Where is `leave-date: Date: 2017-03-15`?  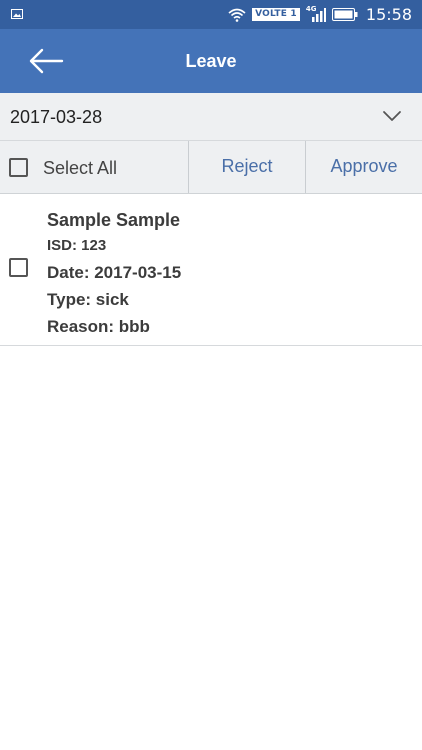
leave-date: Date: 2017-03-15 is located at coordinates (114, 272).